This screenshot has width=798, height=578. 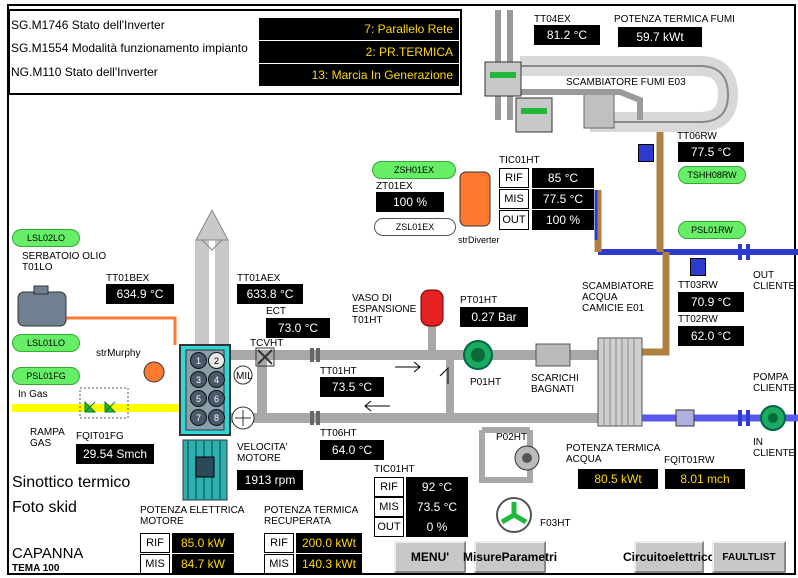 I want to click on ect-value: 73.0 °C, so click(x=298, y=328).